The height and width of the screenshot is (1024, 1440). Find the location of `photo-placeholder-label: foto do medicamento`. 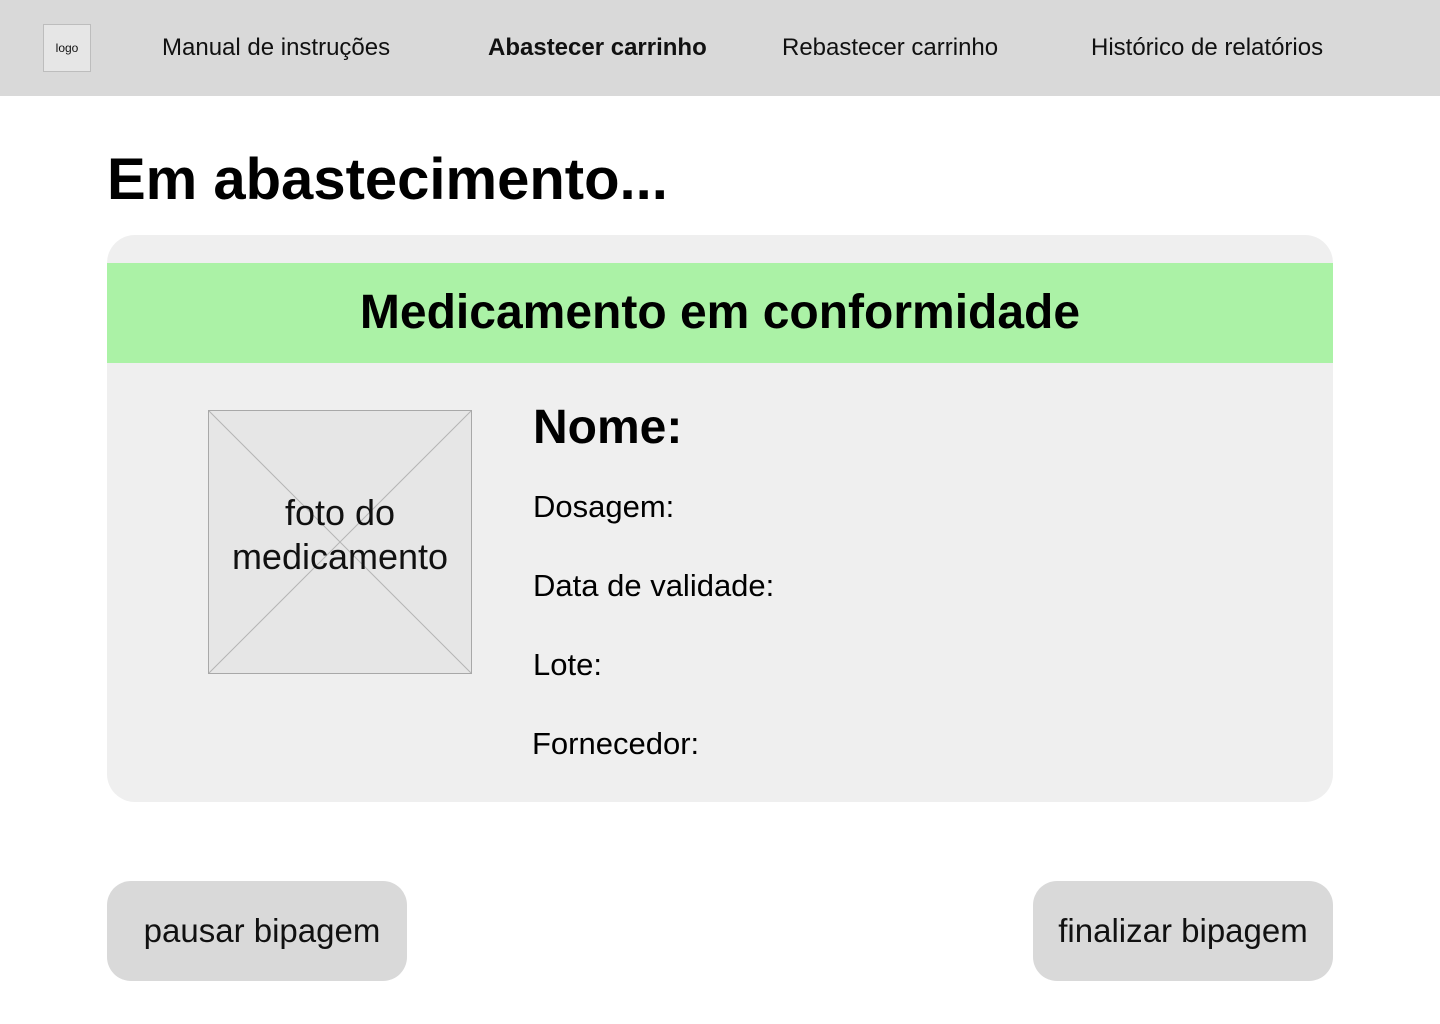

photo-placeholder-label: foto do medicamento is located at coordinates (340, 534).